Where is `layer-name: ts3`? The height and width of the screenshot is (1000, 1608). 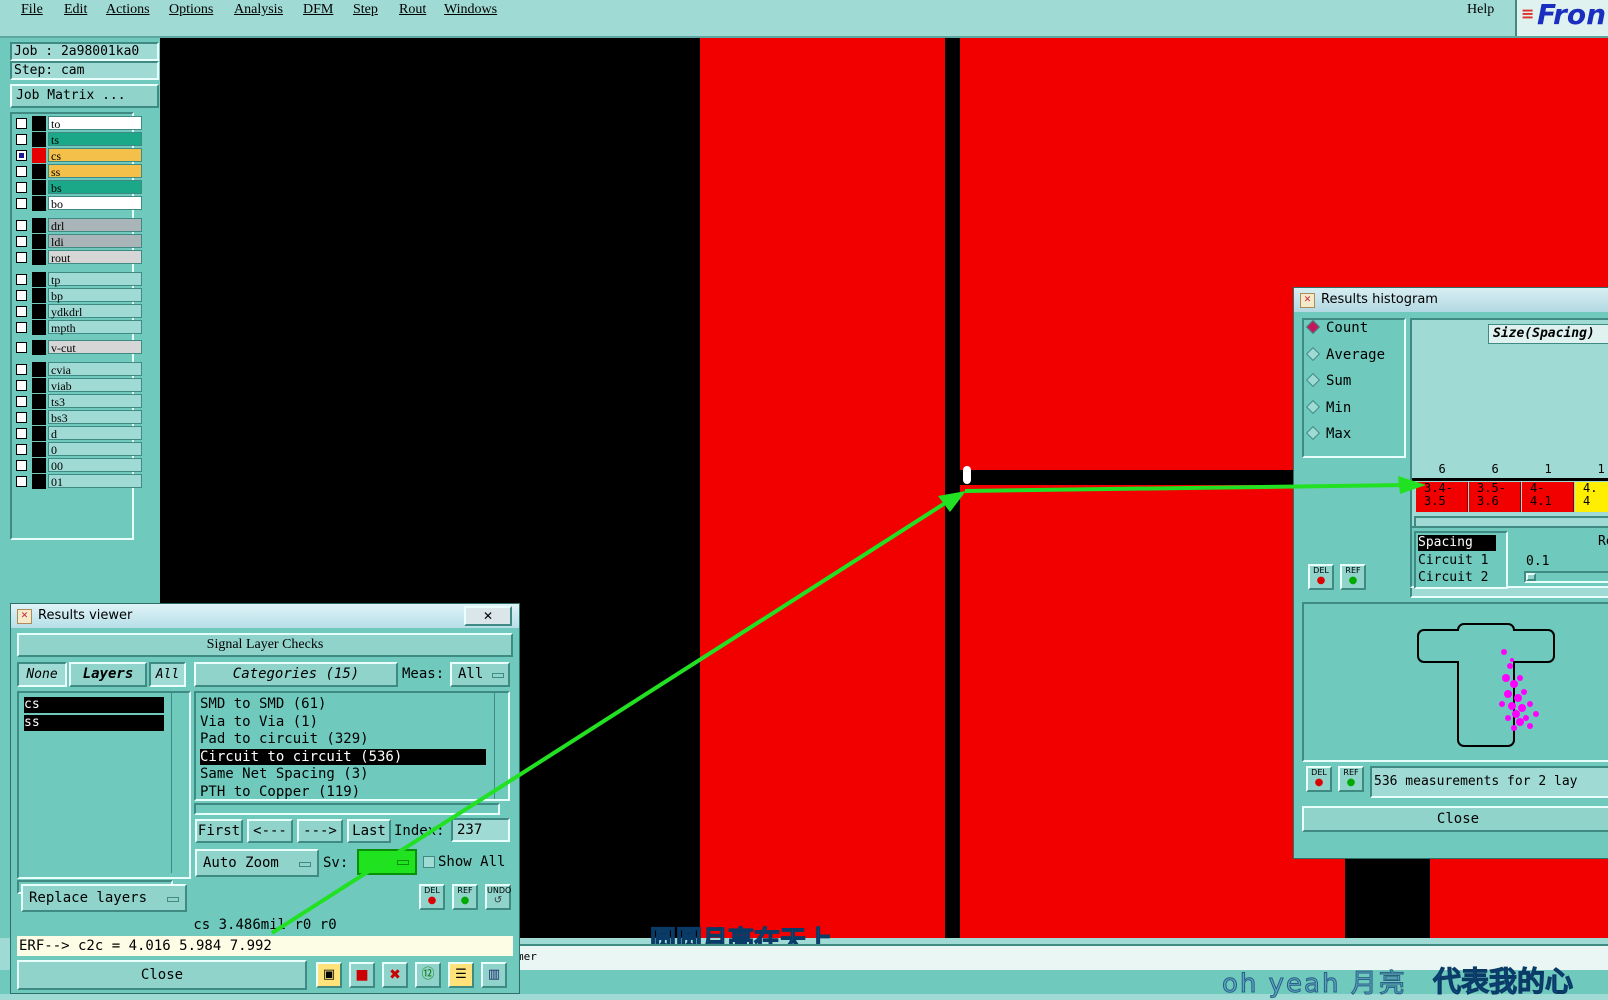 layer-name: ts3 is located at coordinates (95, 401).